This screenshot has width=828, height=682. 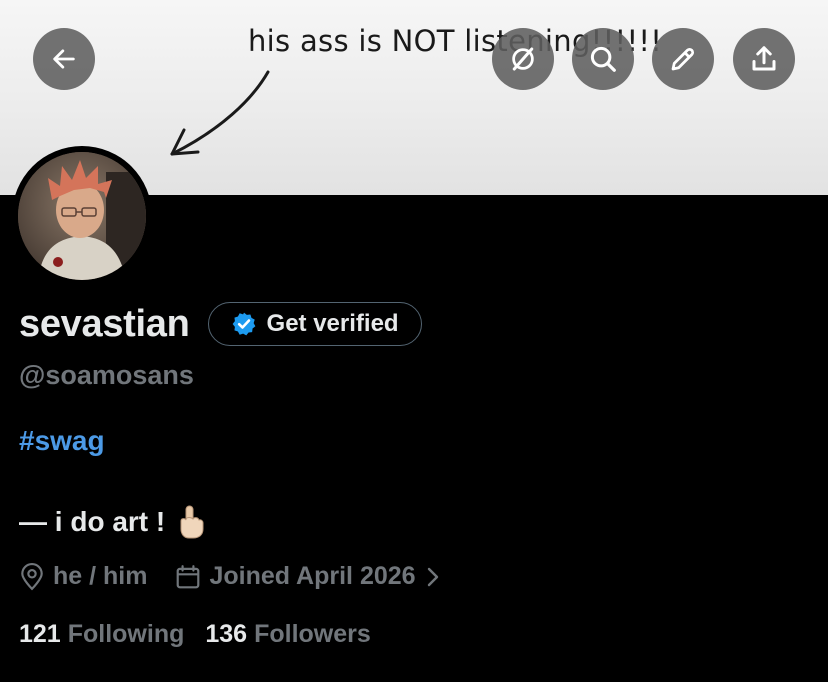 I want to click on follow-stats-row: 121 Following 136 Followers, so click(x=195, y=634).